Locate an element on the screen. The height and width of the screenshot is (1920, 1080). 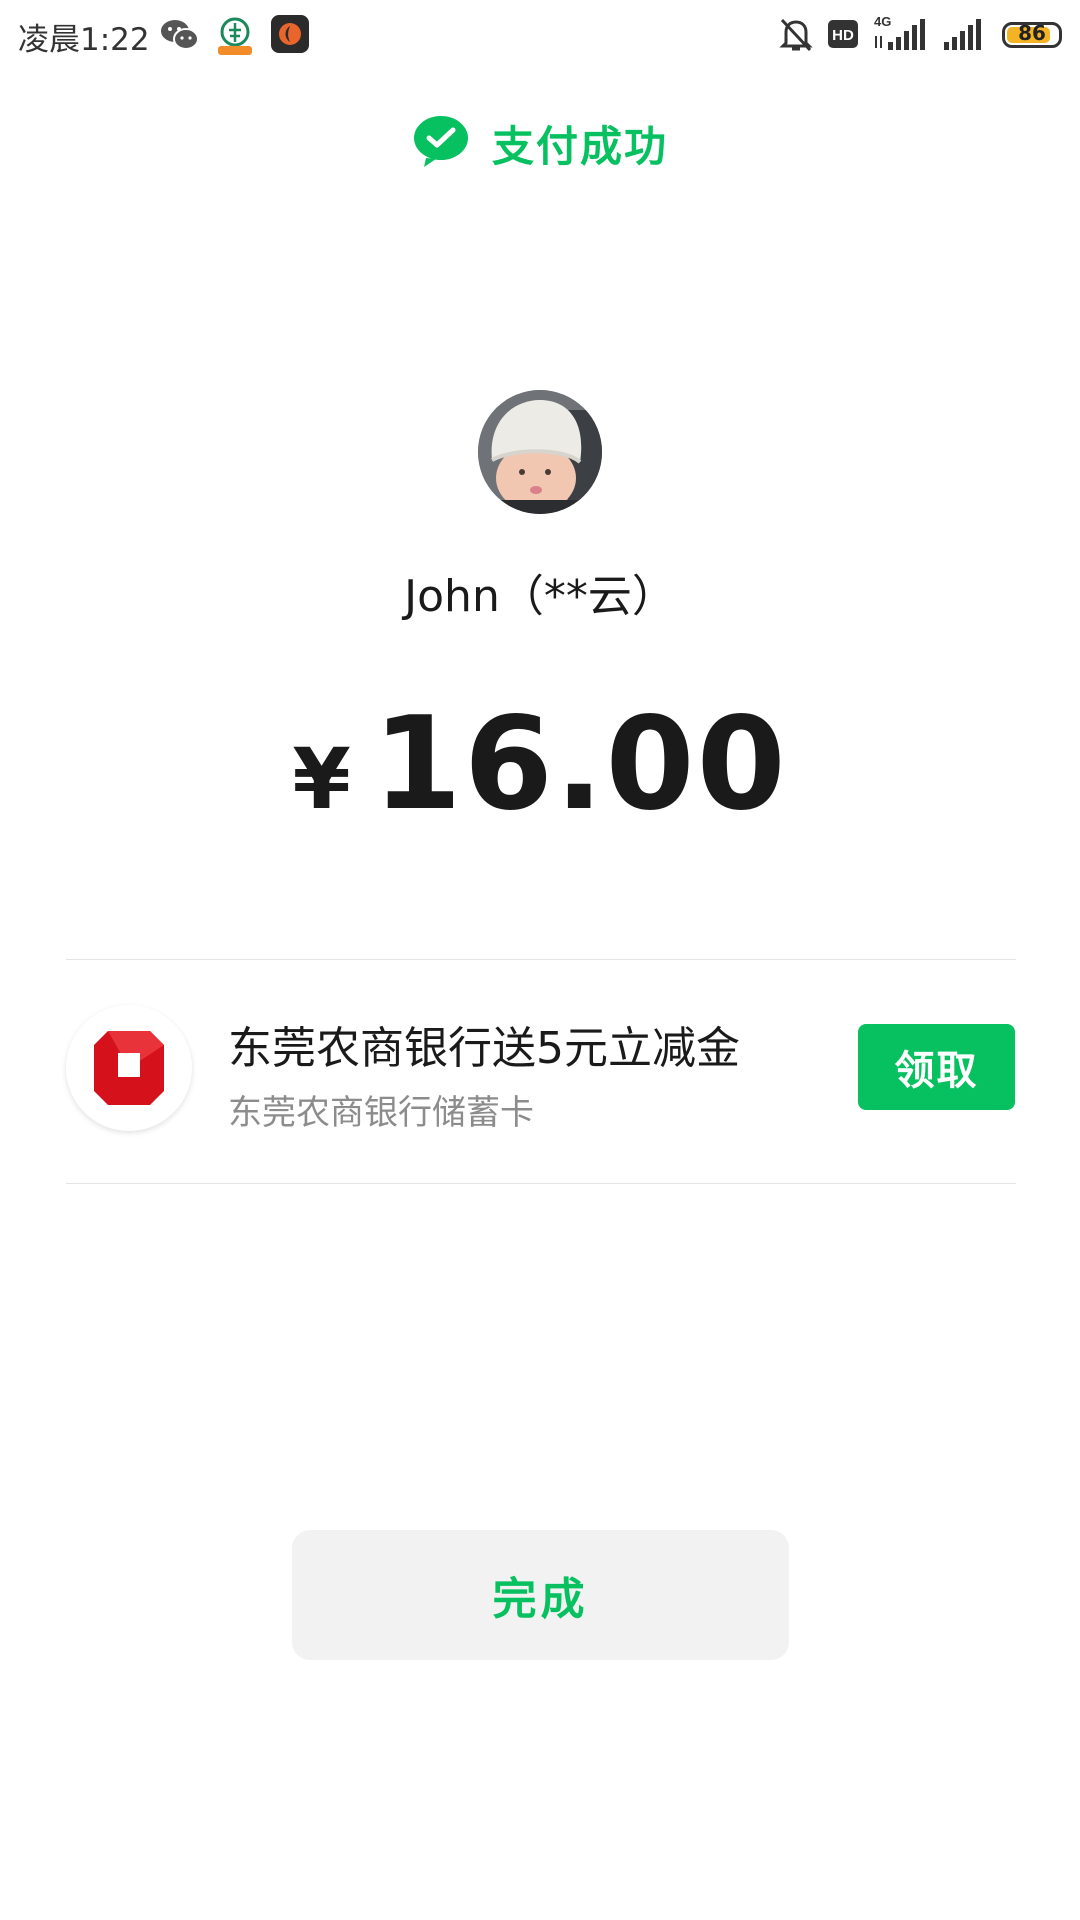
signal-4g-icon: 4G is located at coordinates (901, 35).